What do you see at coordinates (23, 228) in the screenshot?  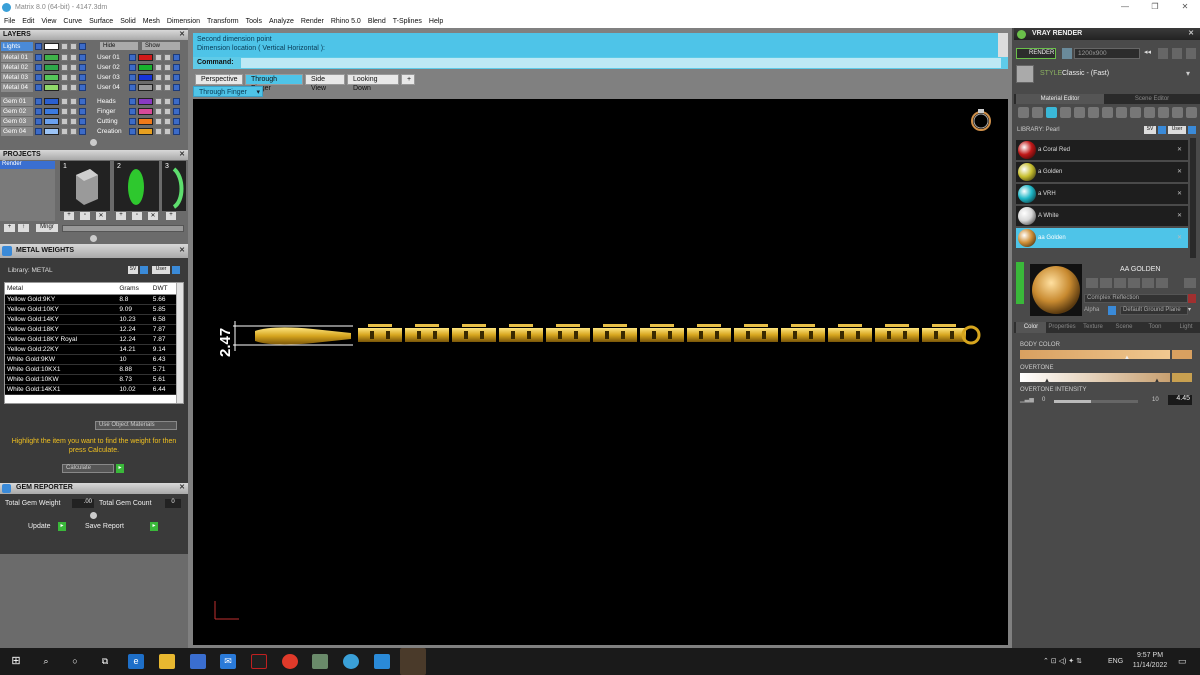 I see `up-arrow-icon: ↑` at bounding box center [23, 228].